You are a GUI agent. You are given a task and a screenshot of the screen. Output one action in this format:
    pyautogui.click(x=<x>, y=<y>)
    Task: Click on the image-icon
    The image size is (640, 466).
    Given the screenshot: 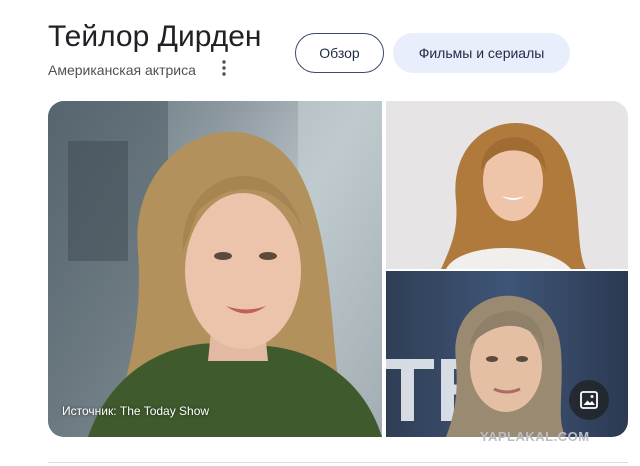 What is the action you would take?
    pyautogui.click(x=589, y=400)
    